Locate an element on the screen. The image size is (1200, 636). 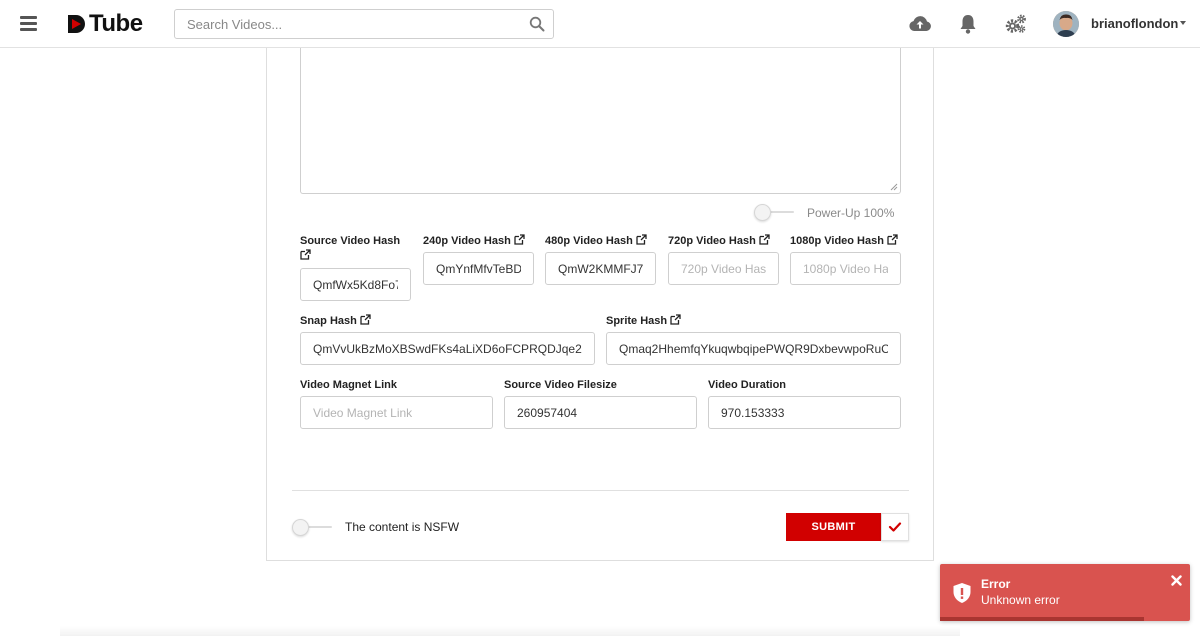
checkmark-icon is located at coordinates (895, 527).